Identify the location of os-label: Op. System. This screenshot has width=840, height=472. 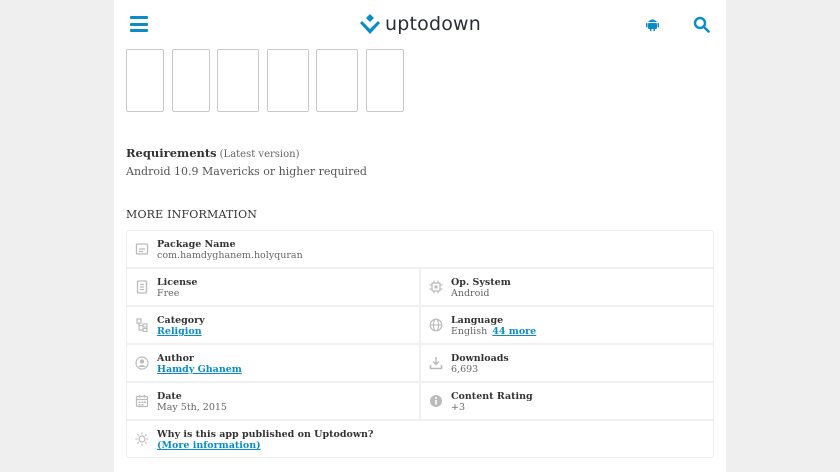
(481, 282).